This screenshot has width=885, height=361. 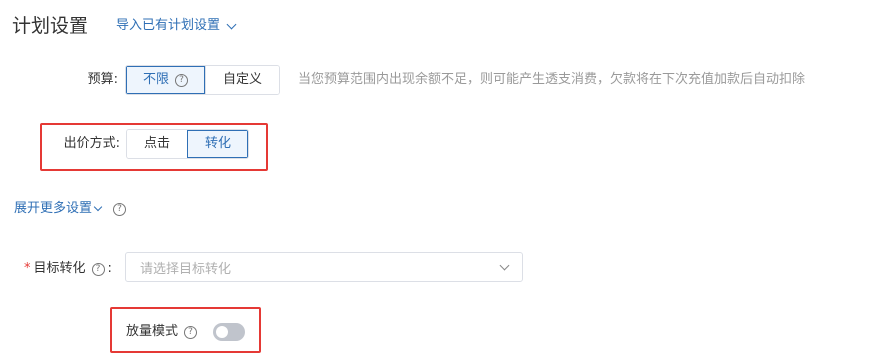 What do you see at coordinates (91, 143) in the screenshot?
I see `bid-method-label: 出价方式:` at bounding box center [91, 143].